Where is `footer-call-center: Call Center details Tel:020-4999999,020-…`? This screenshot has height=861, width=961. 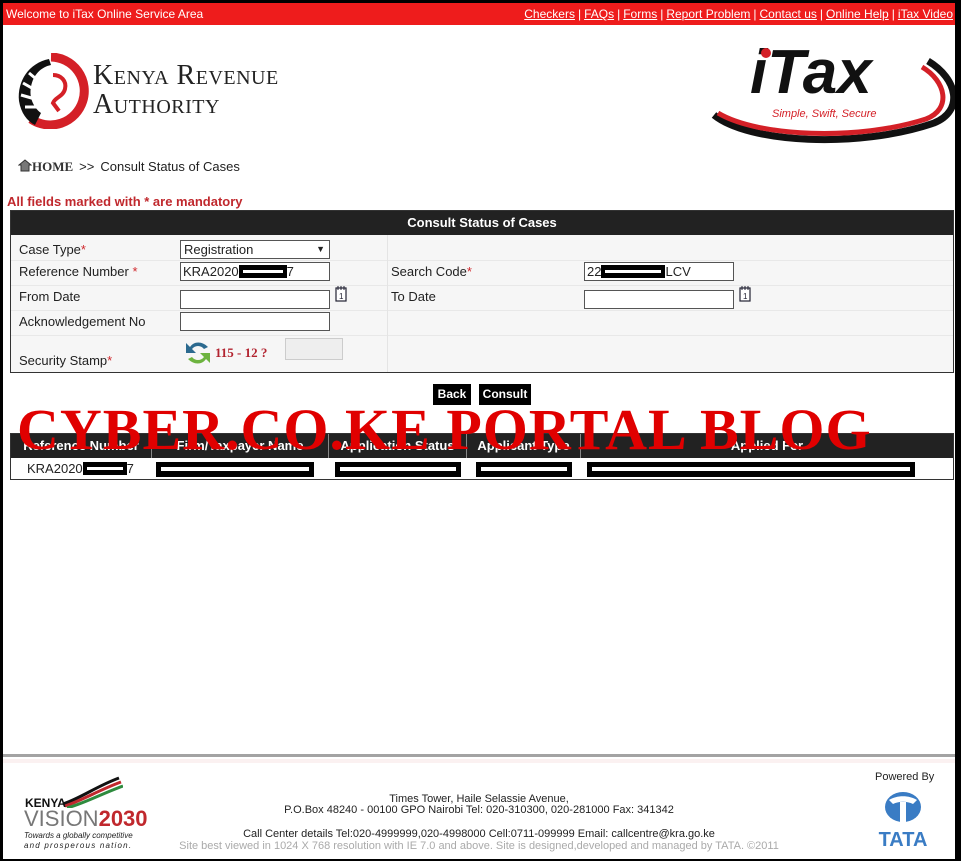 footer-call-center: Call Center details Tel:020-4999999,020-… is located at coordinates (479, 834).